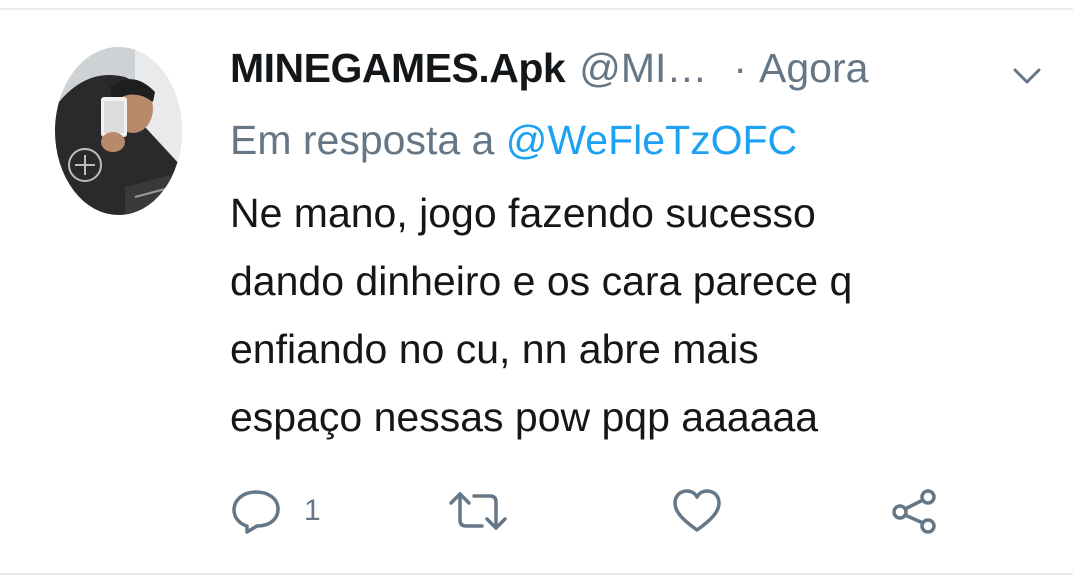 Image resolution: width=1073 pixels, height=581 pixels. What do you see at coordinates (312, 510) in the screenshot?
I see `reply-count: 1` at bounding box center [312, 510].